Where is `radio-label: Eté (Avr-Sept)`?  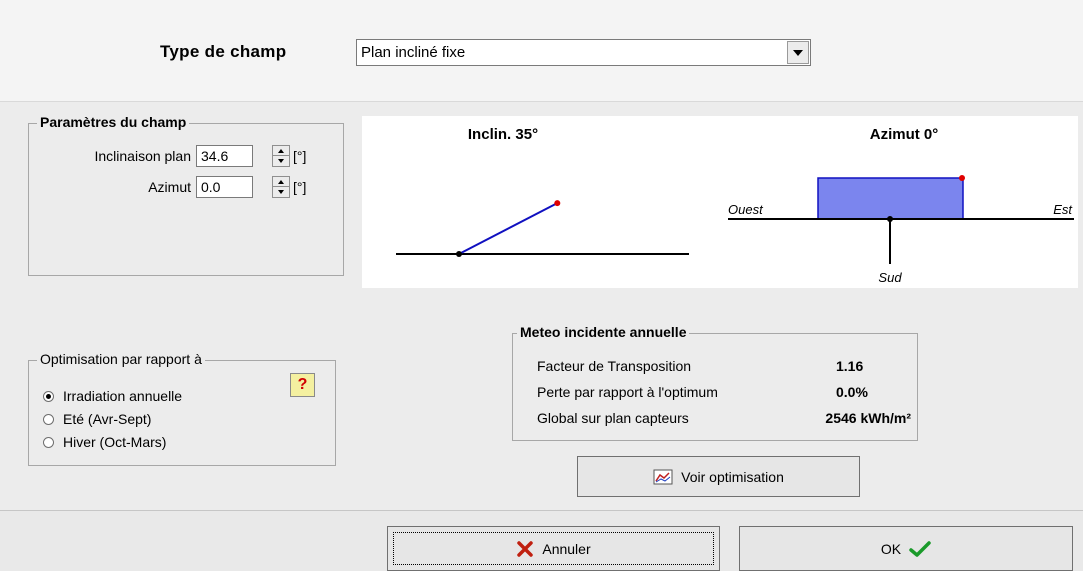 radio-label: Eté (Avr-Sept) is located at coordinates (107, 419).